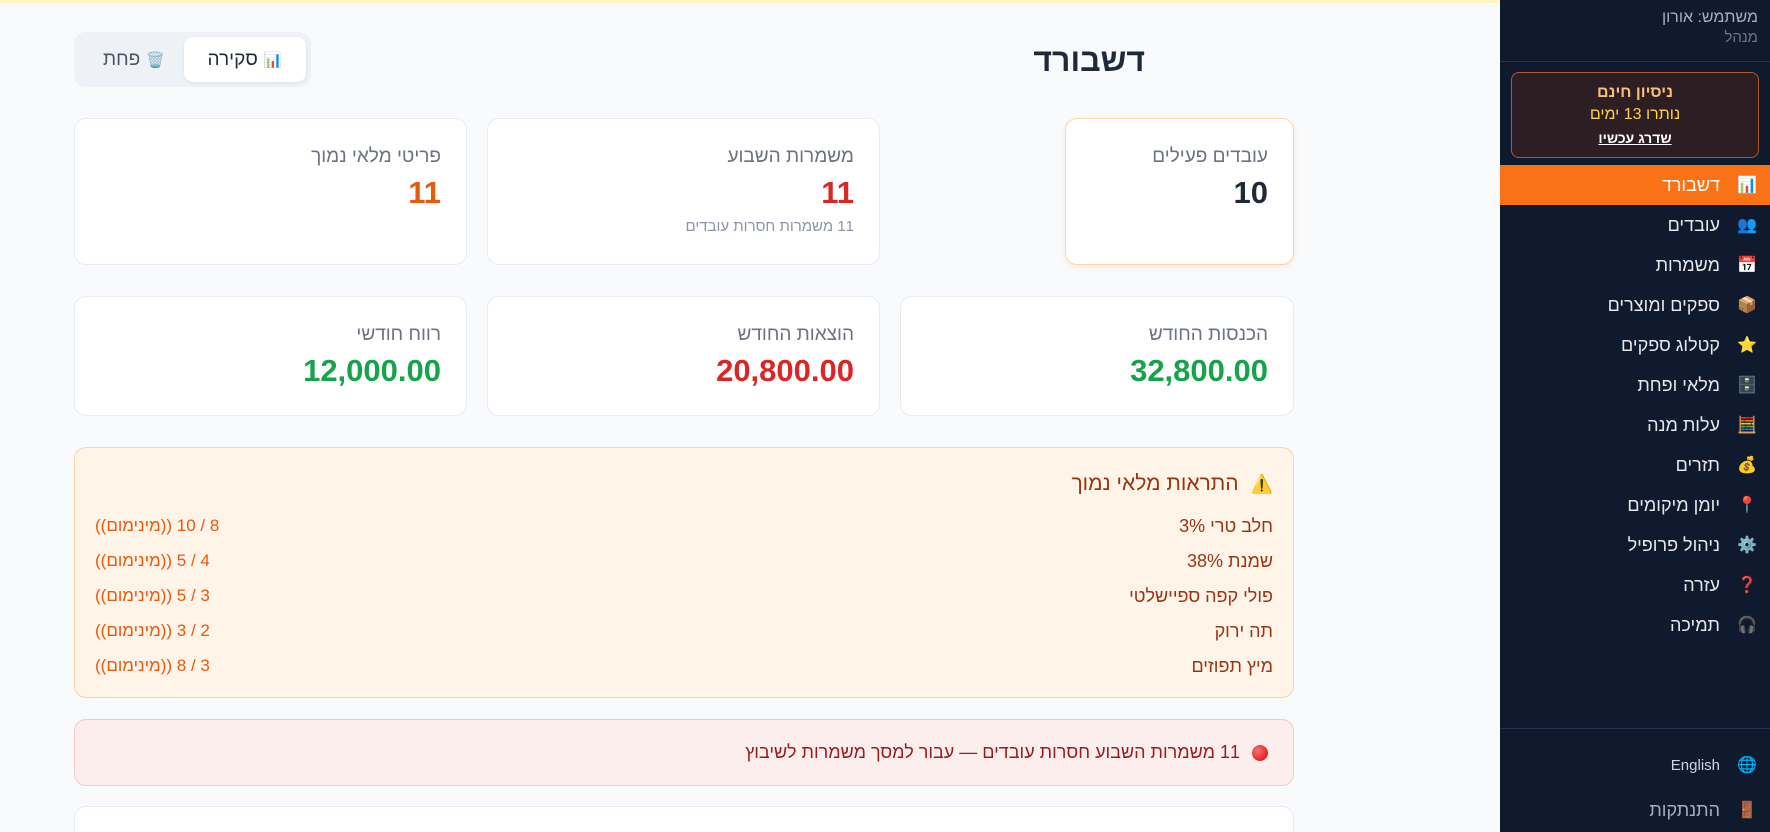 This screenshot has width=1770, height=832. What do you see at coordinates (1693, 224) in the screenshot?
I see `sidebar-item-label: עובדים` at bounding box center [1693, 224].